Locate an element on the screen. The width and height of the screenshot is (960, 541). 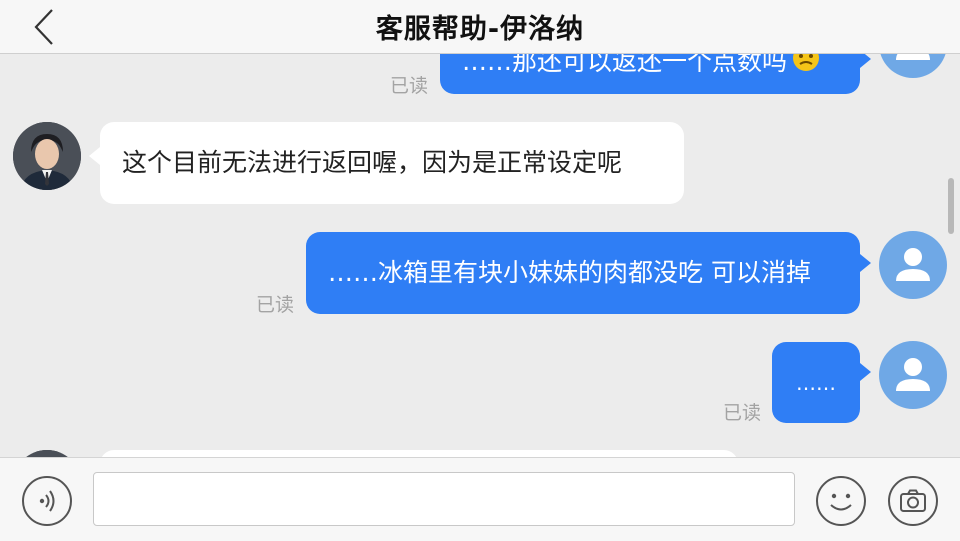
camera-icon is located at coordinates (913, 500).